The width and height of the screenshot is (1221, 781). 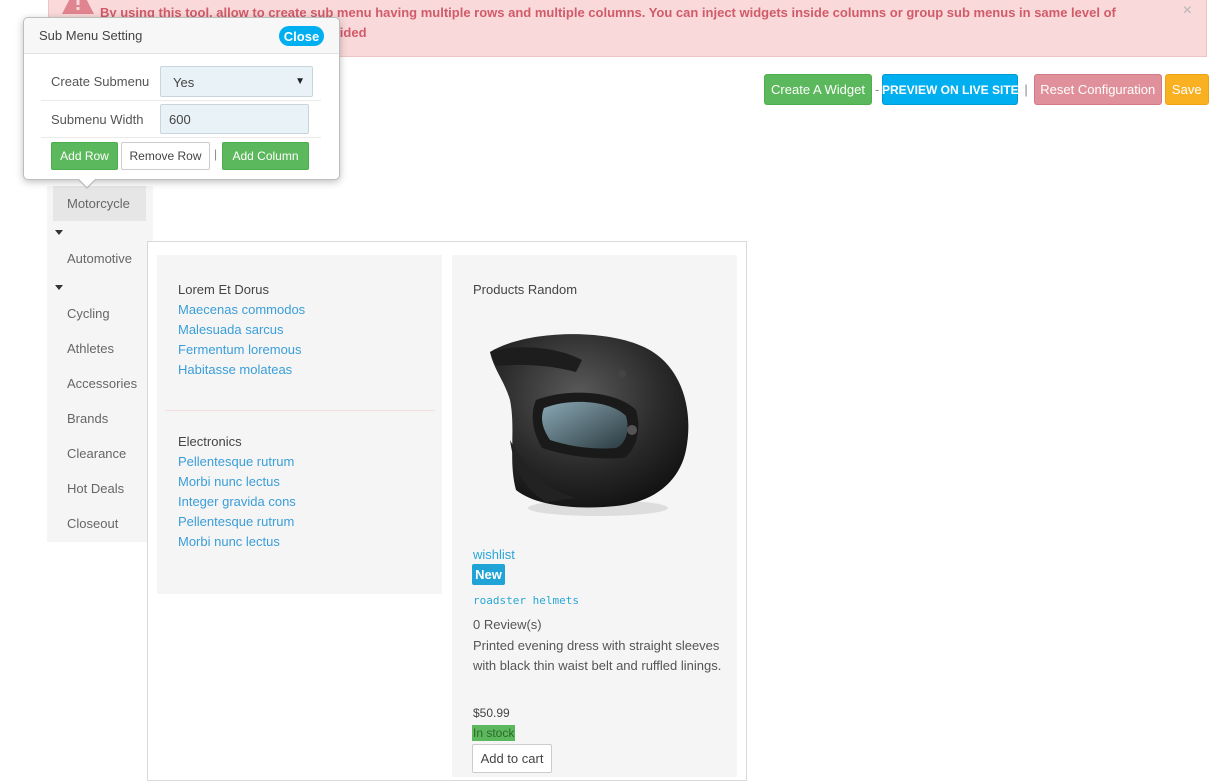 What do you see at coordinates (165, 156) in the screenshot?
I see `remove-row-button: Remove Row` at bounding box center [165, 156].